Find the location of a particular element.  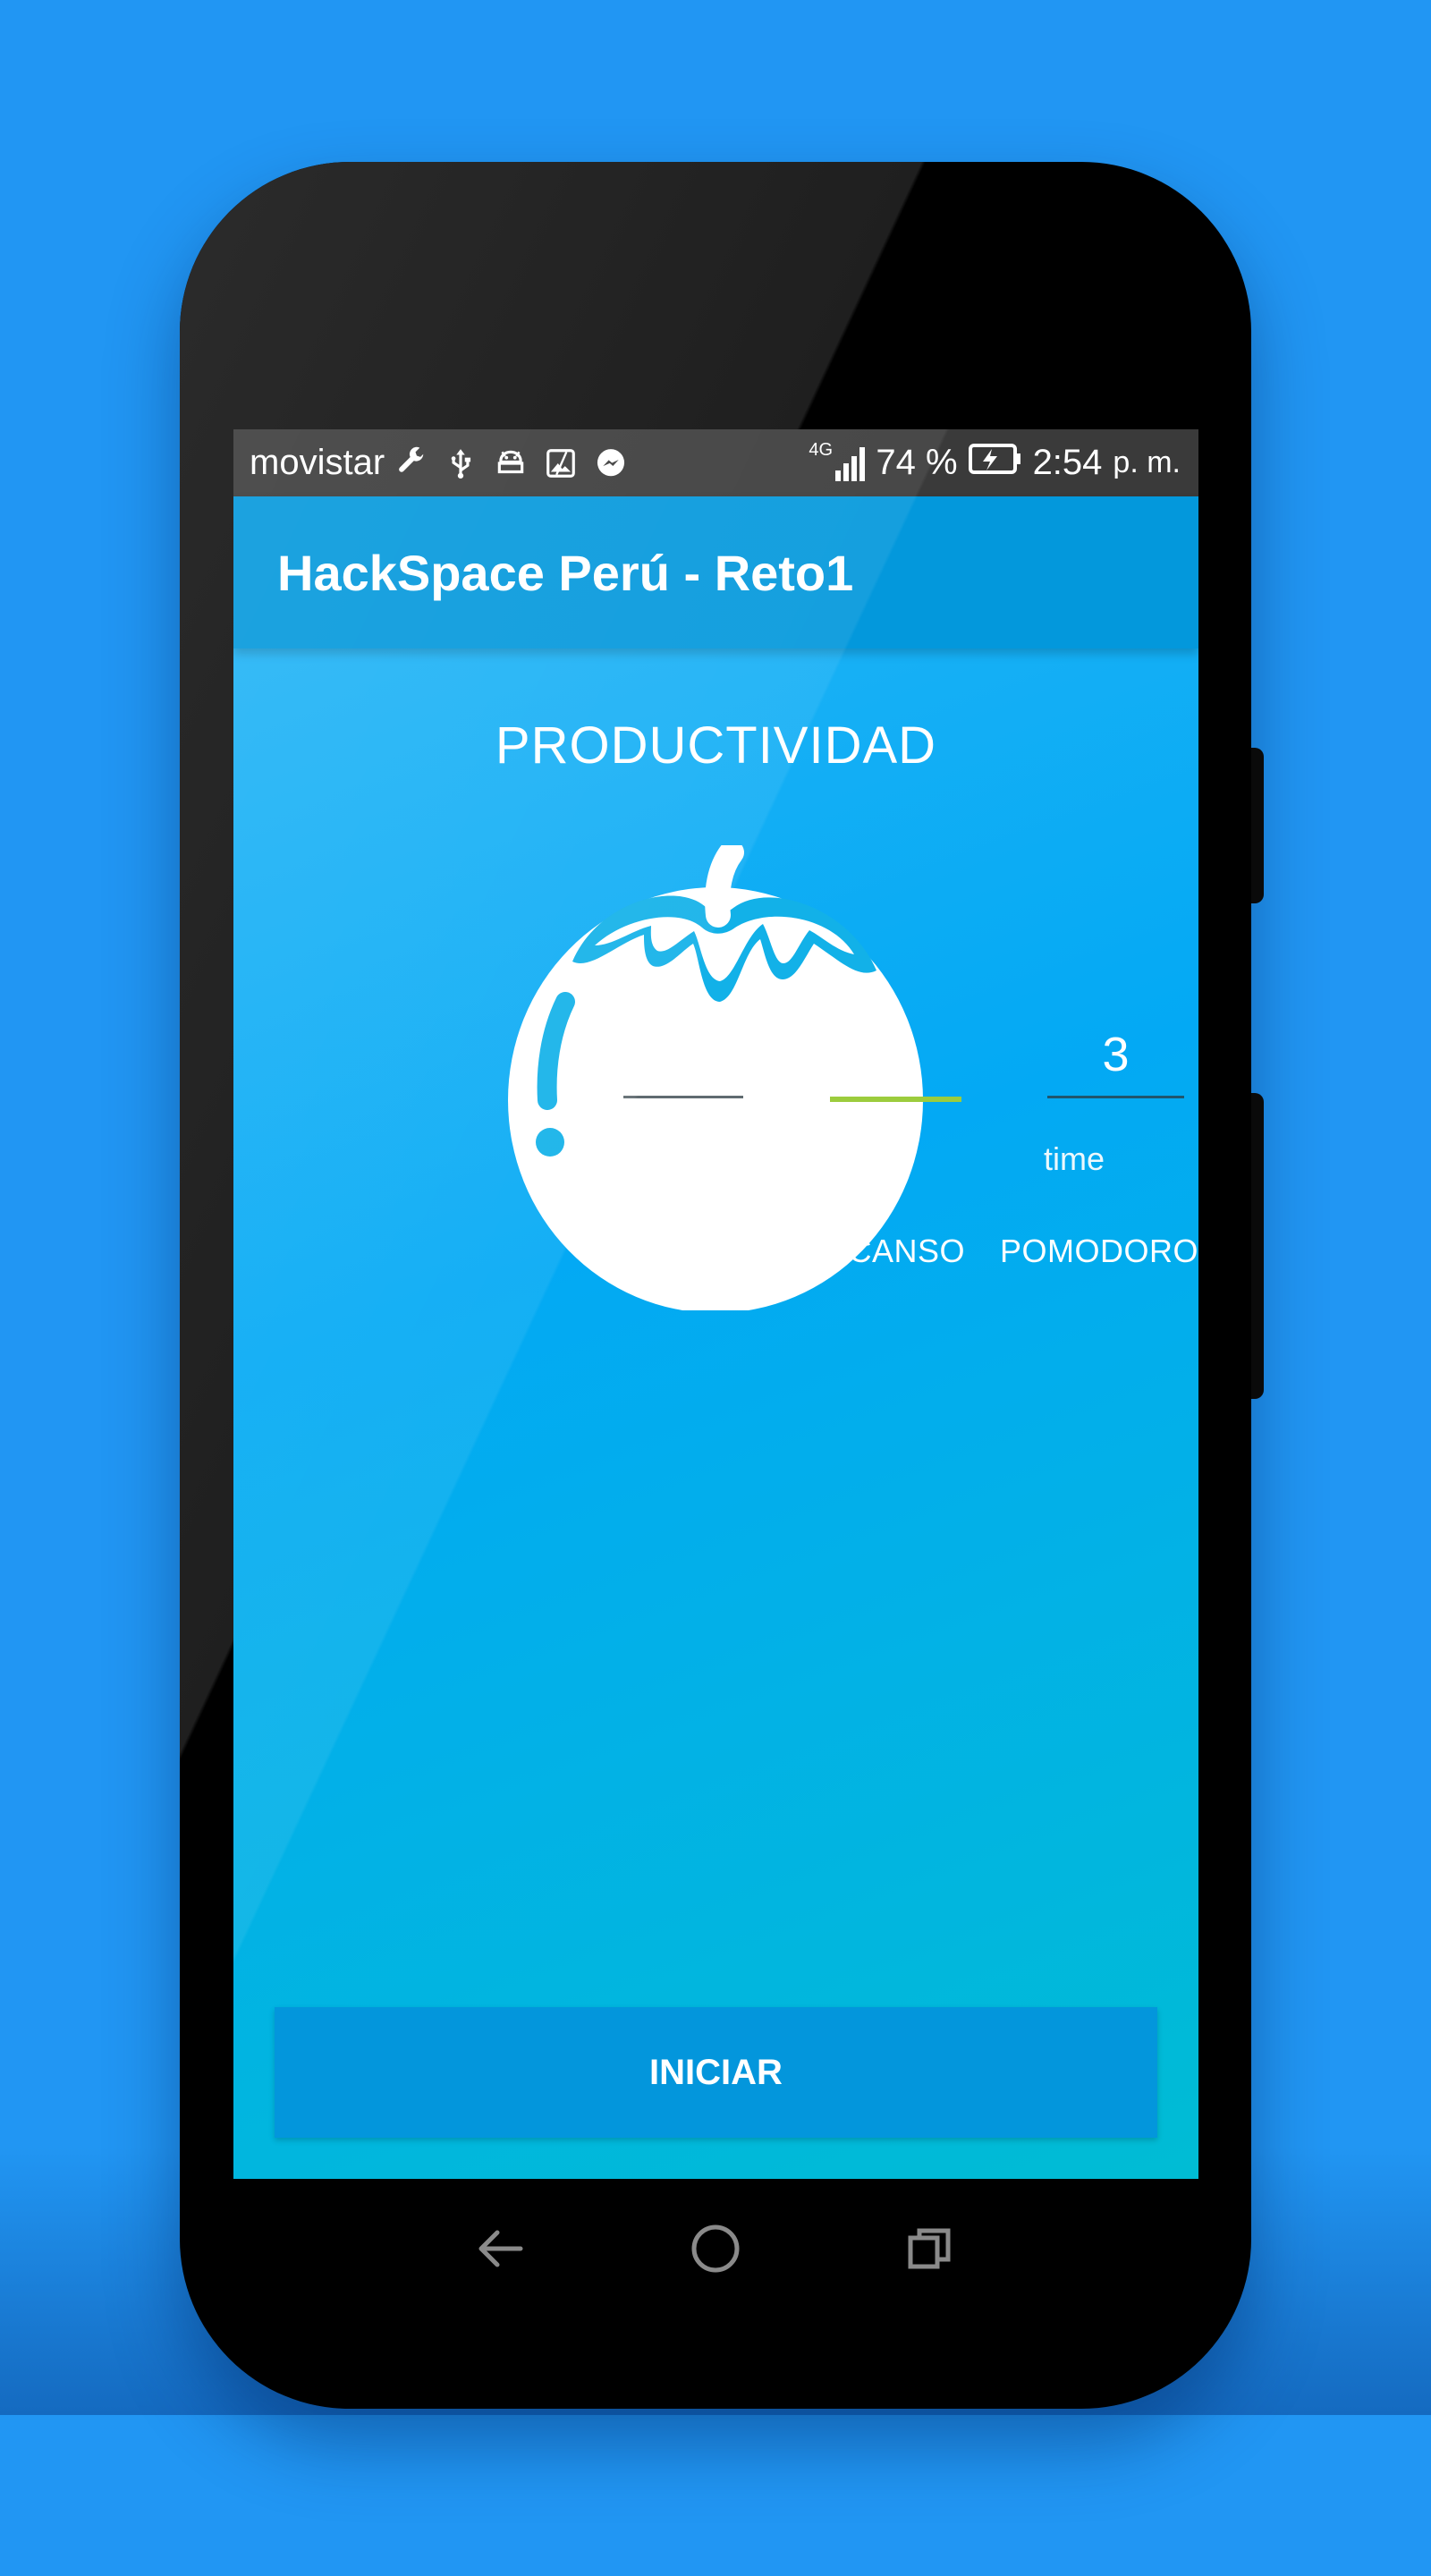

break-label: DESCANSO is located at coordinates (874, 1251).